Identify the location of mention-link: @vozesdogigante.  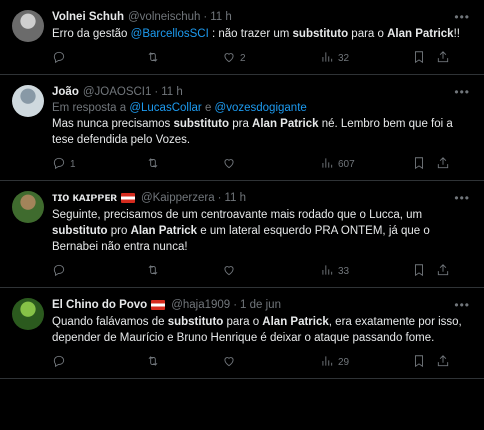
(261, 108).